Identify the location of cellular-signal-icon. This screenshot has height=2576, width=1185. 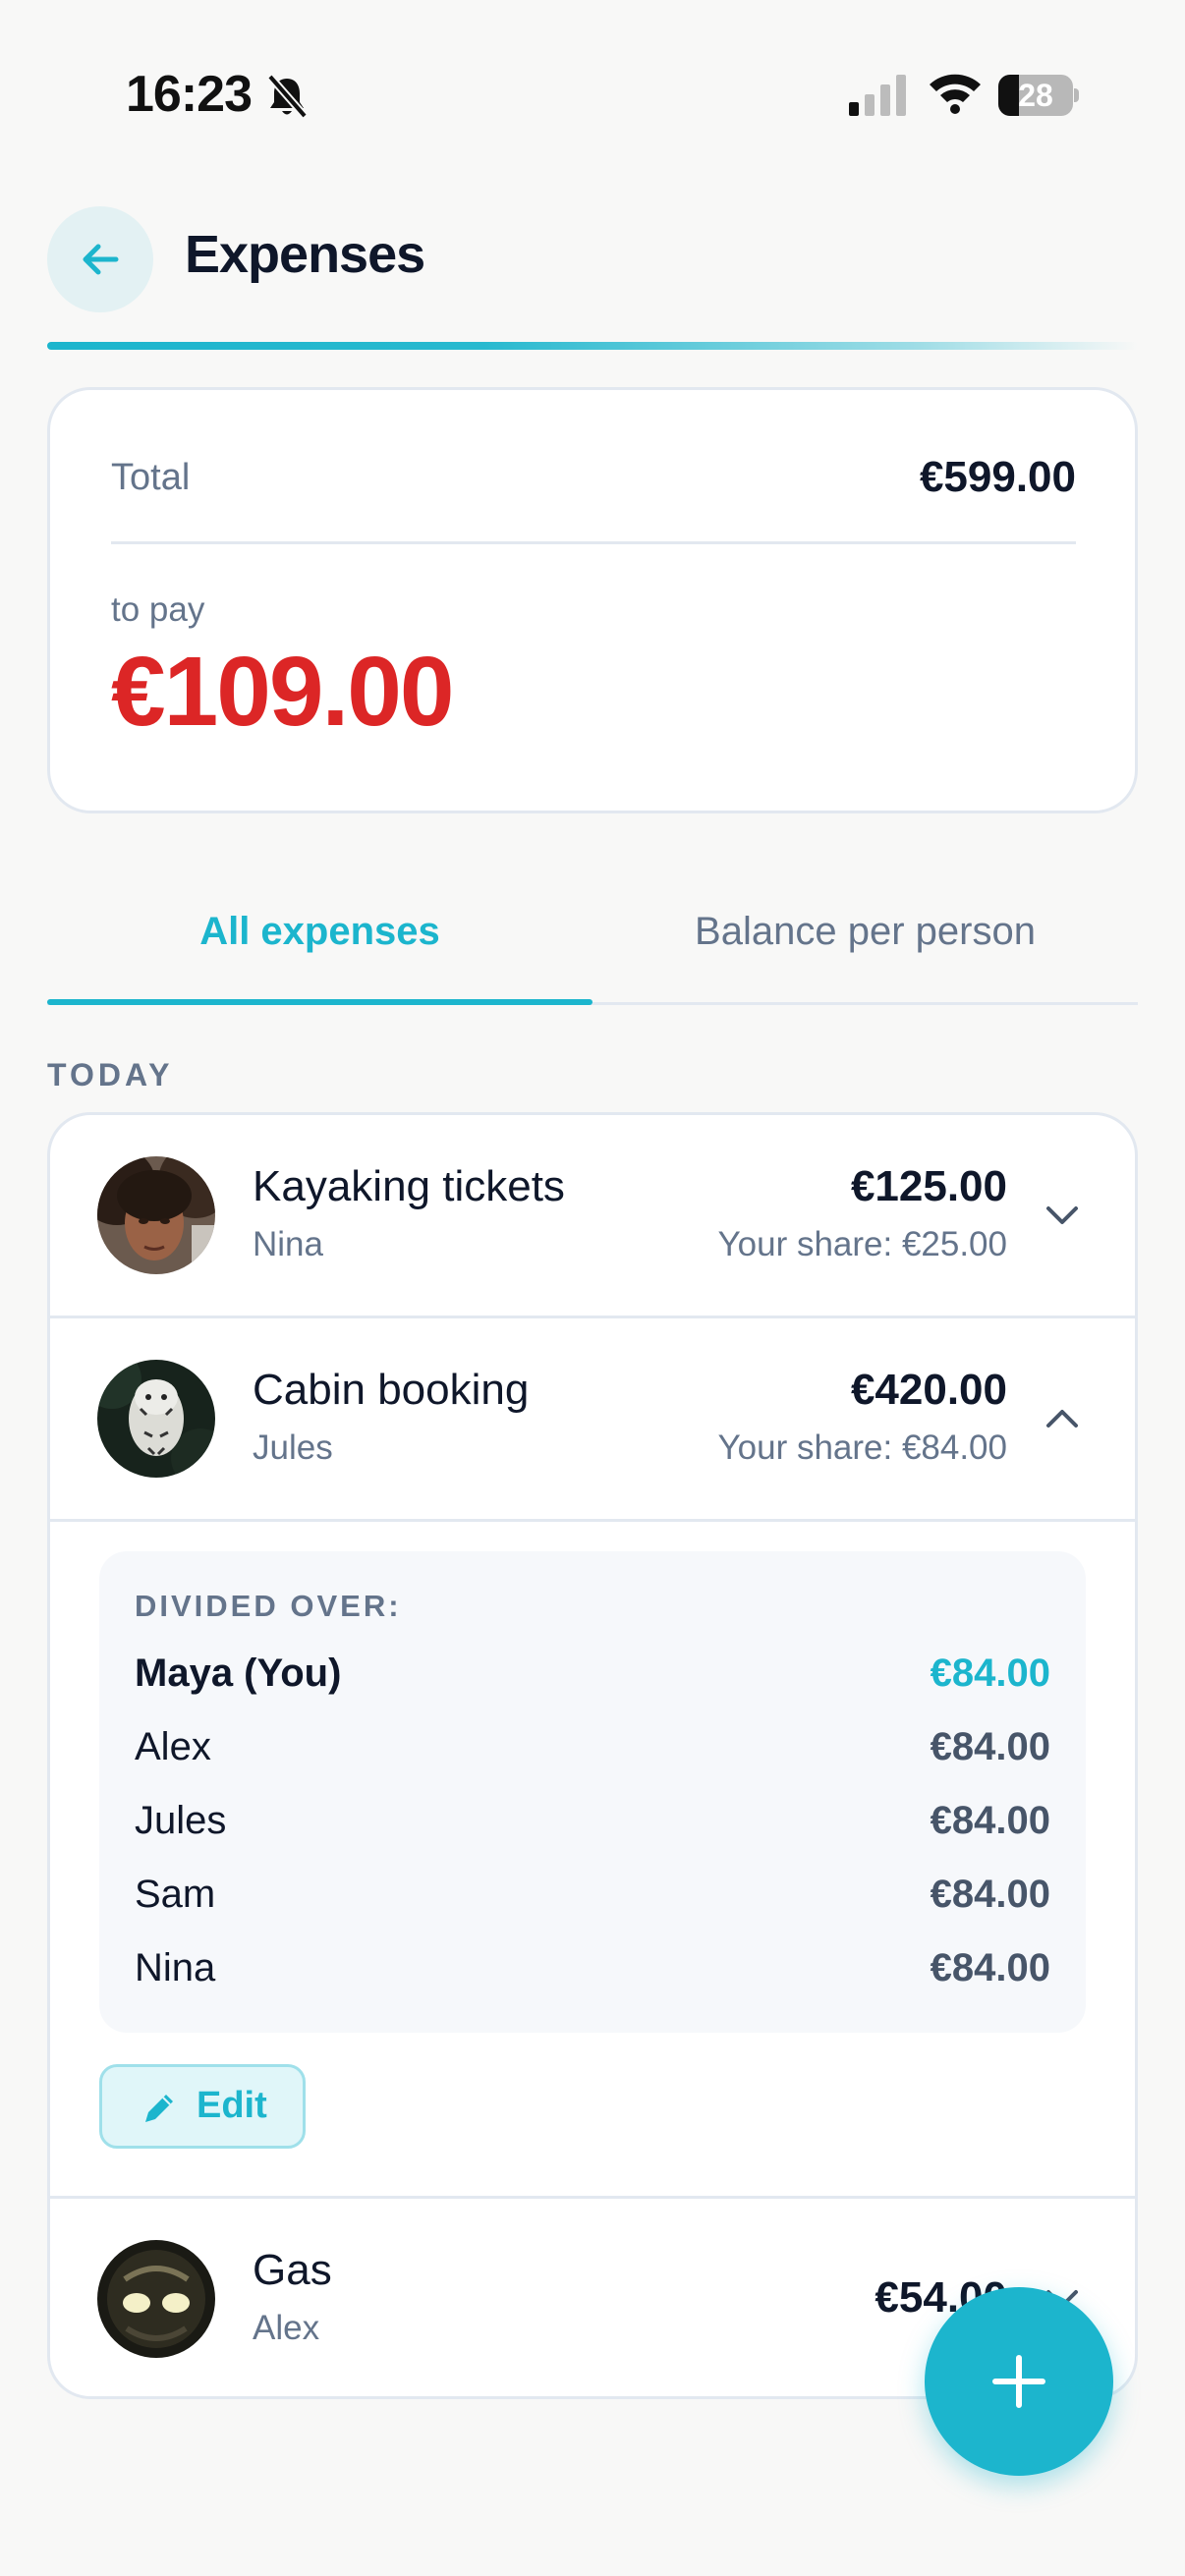
(879, 98).